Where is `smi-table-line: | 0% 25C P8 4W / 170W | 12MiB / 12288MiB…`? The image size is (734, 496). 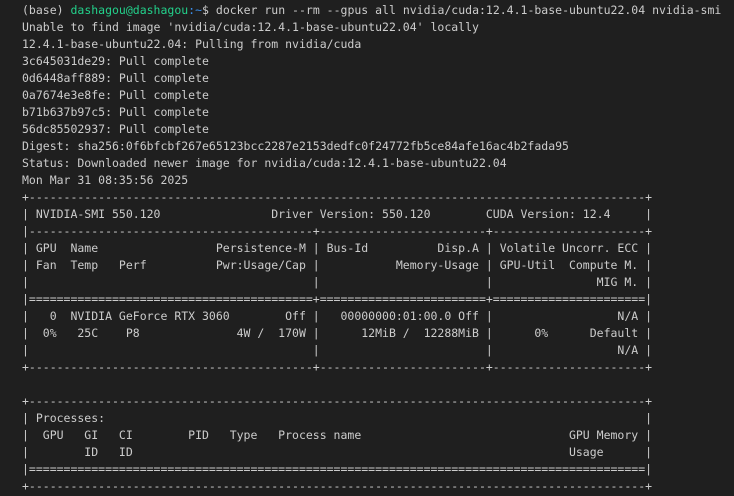
smi-table-line: | 0% 25C P8 4W / 170W | 12MiB / 12288MiB… is located at coordinates (337, 333).